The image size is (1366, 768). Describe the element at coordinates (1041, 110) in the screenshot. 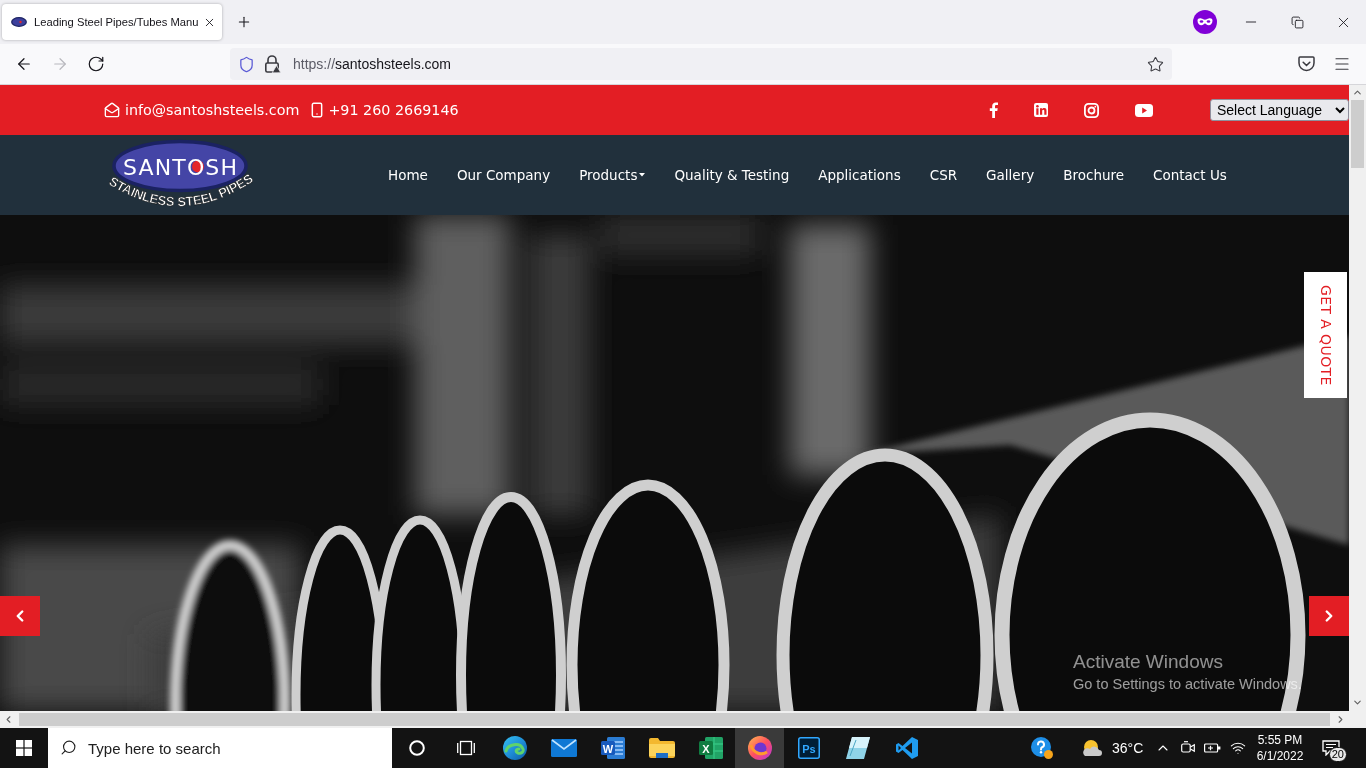

I see `linkedin-icon` at that location.